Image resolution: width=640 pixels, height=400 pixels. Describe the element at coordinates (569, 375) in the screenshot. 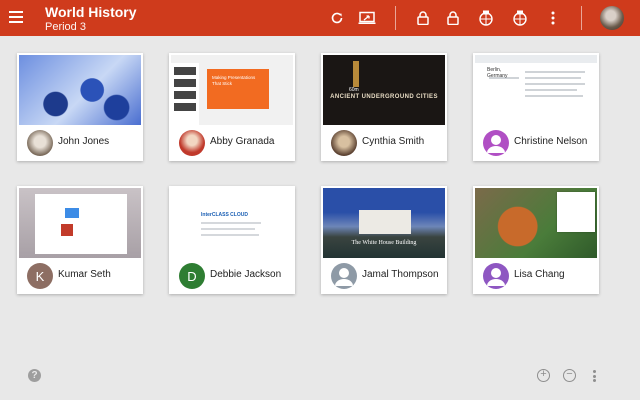

I see `zoom-out-icon: −` at that location.